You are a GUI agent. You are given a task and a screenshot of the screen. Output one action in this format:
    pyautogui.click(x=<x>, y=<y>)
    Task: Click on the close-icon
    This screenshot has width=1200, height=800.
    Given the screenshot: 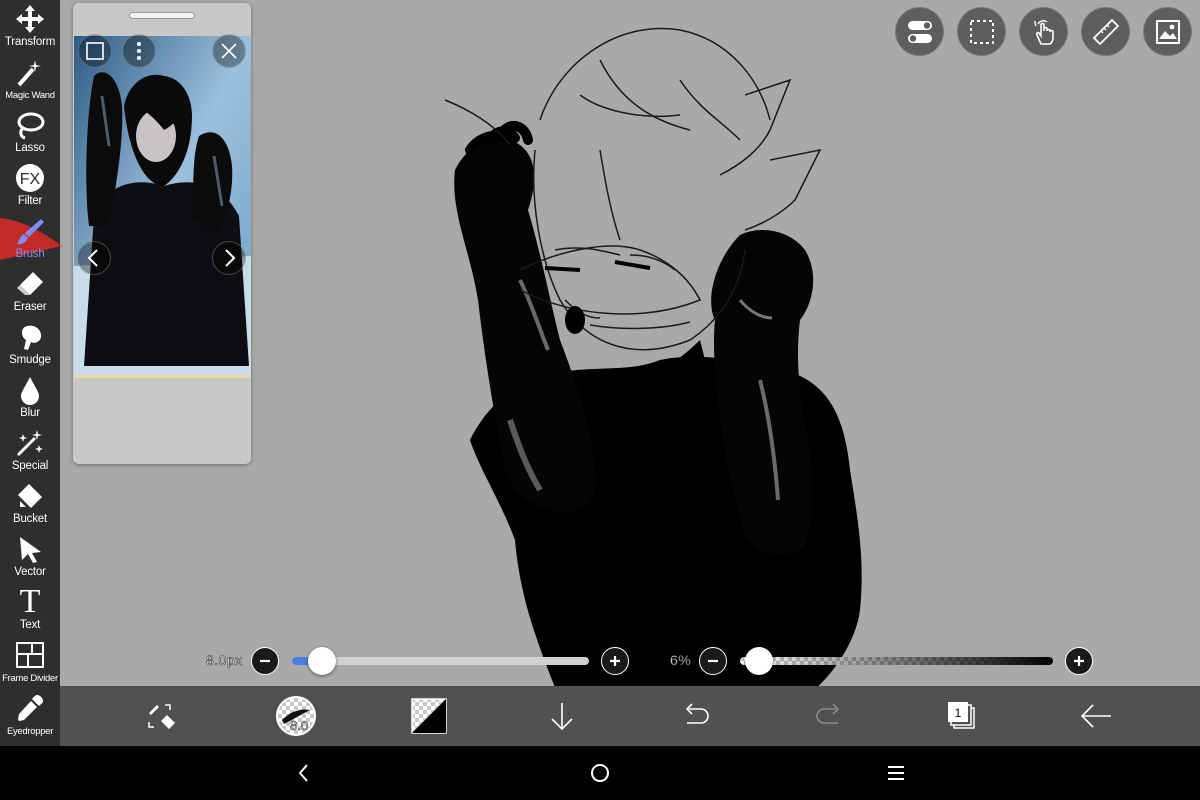 What is the action you would take?
    pyautogui.click(x=229, y=51)
    